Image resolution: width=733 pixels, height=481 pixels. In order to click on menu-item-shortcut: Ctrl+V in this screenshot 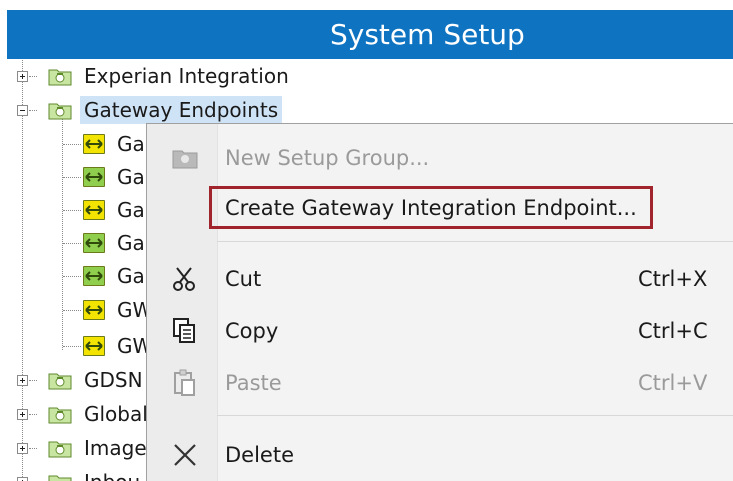, I will do `click(673, 383)`.